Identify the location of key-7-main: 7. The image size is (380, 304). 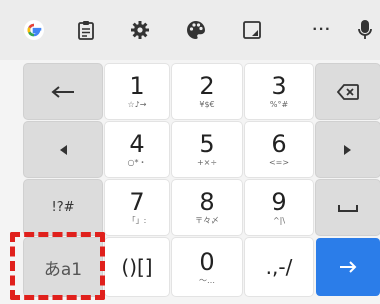
(137, 202).